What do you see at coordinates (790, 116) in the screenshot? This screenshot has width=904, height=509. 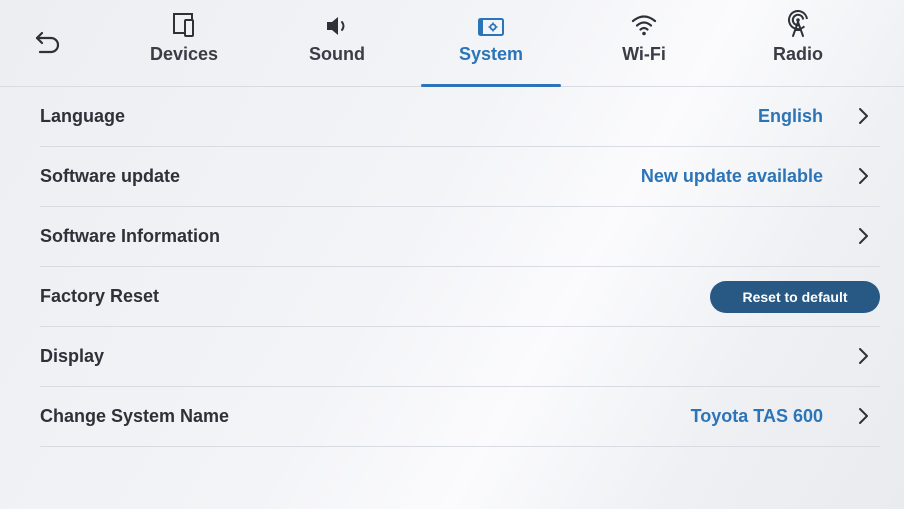 I see `setting-value: English` at bounding box center [790, 116].